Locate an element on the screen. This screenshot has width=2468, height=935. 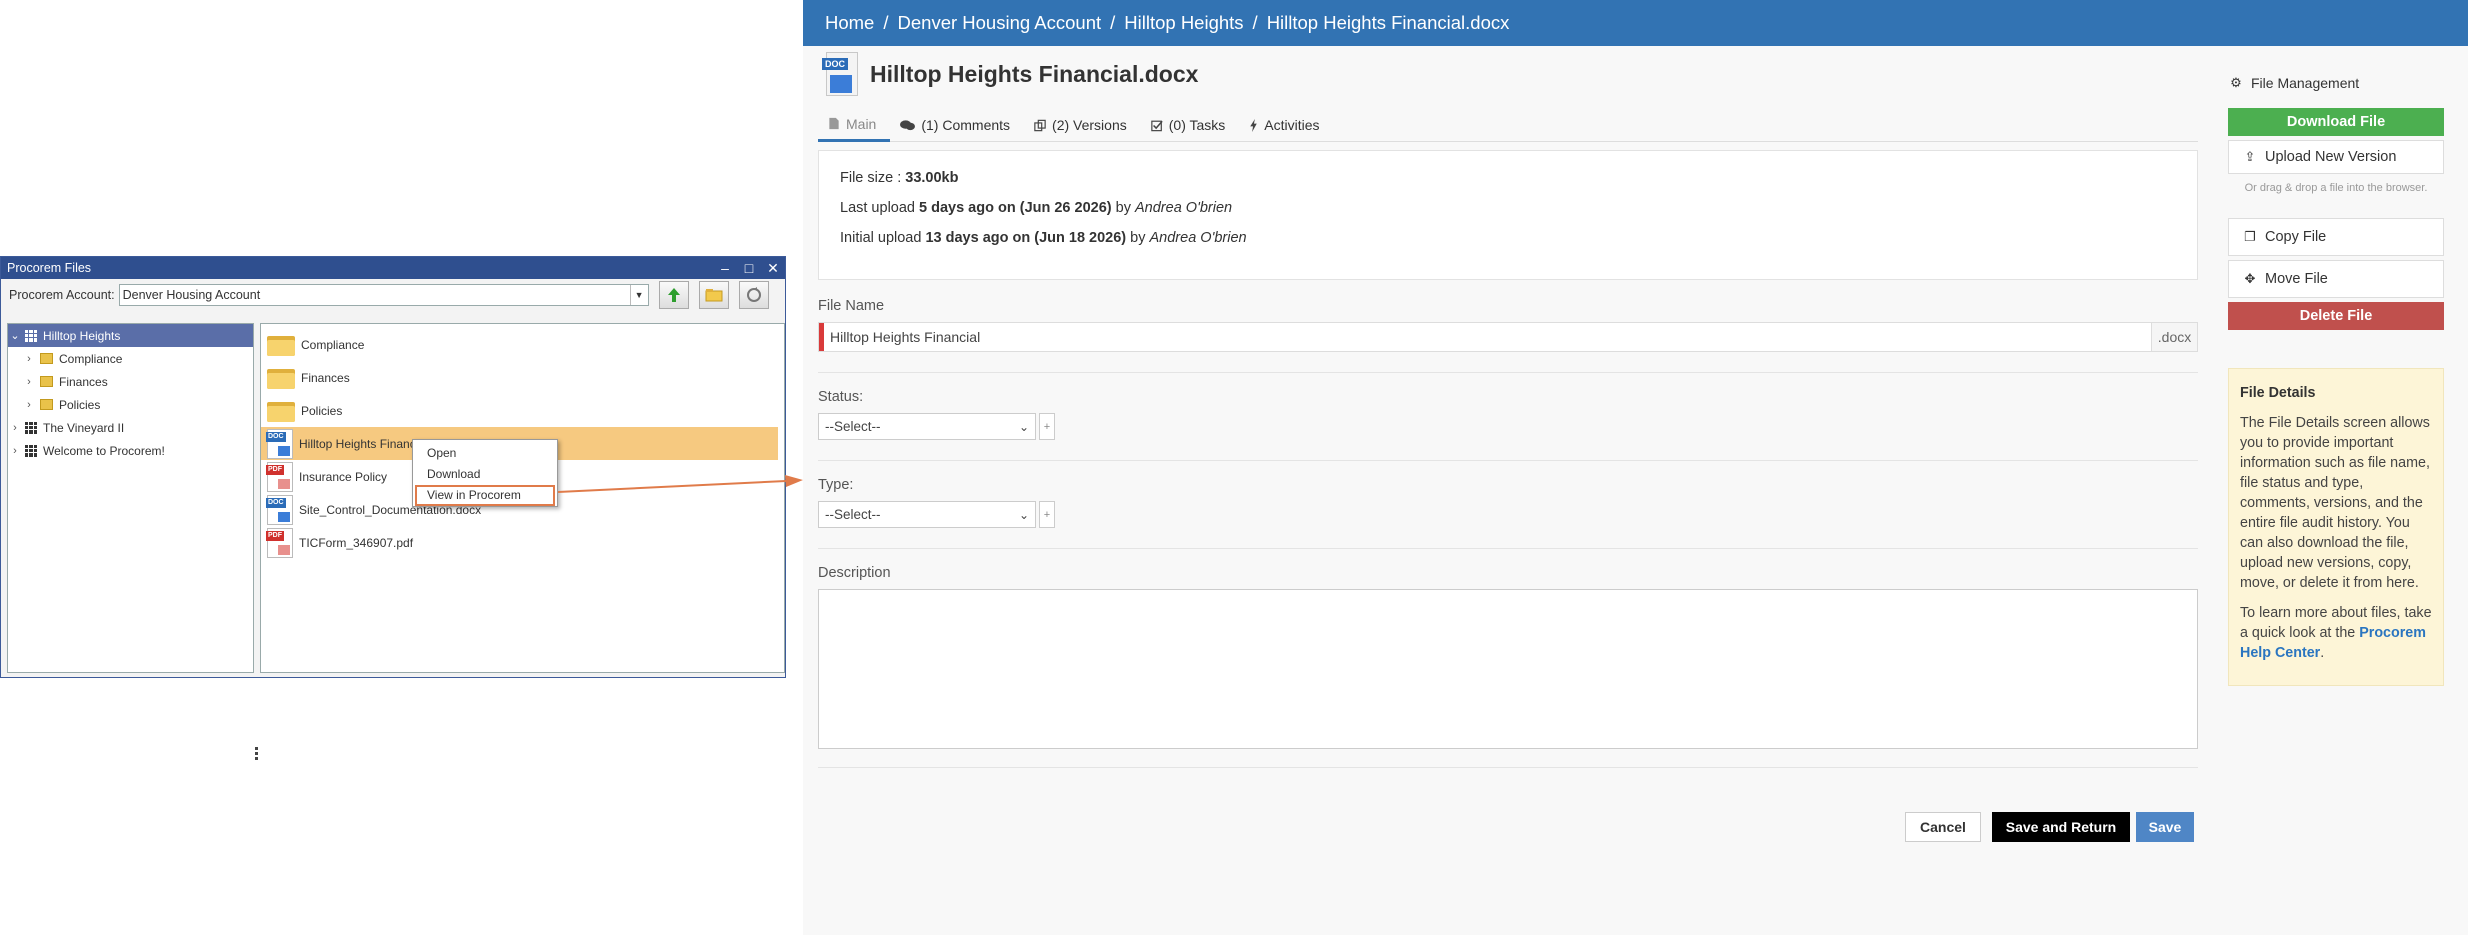
initial-upload-user: Andrea O'brien is located at coordinates (1198, 238).